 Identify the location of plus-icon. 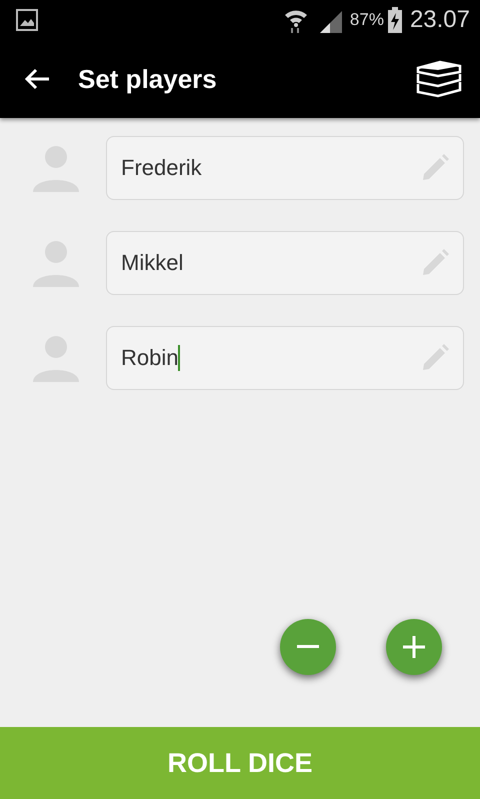
(414, 647).